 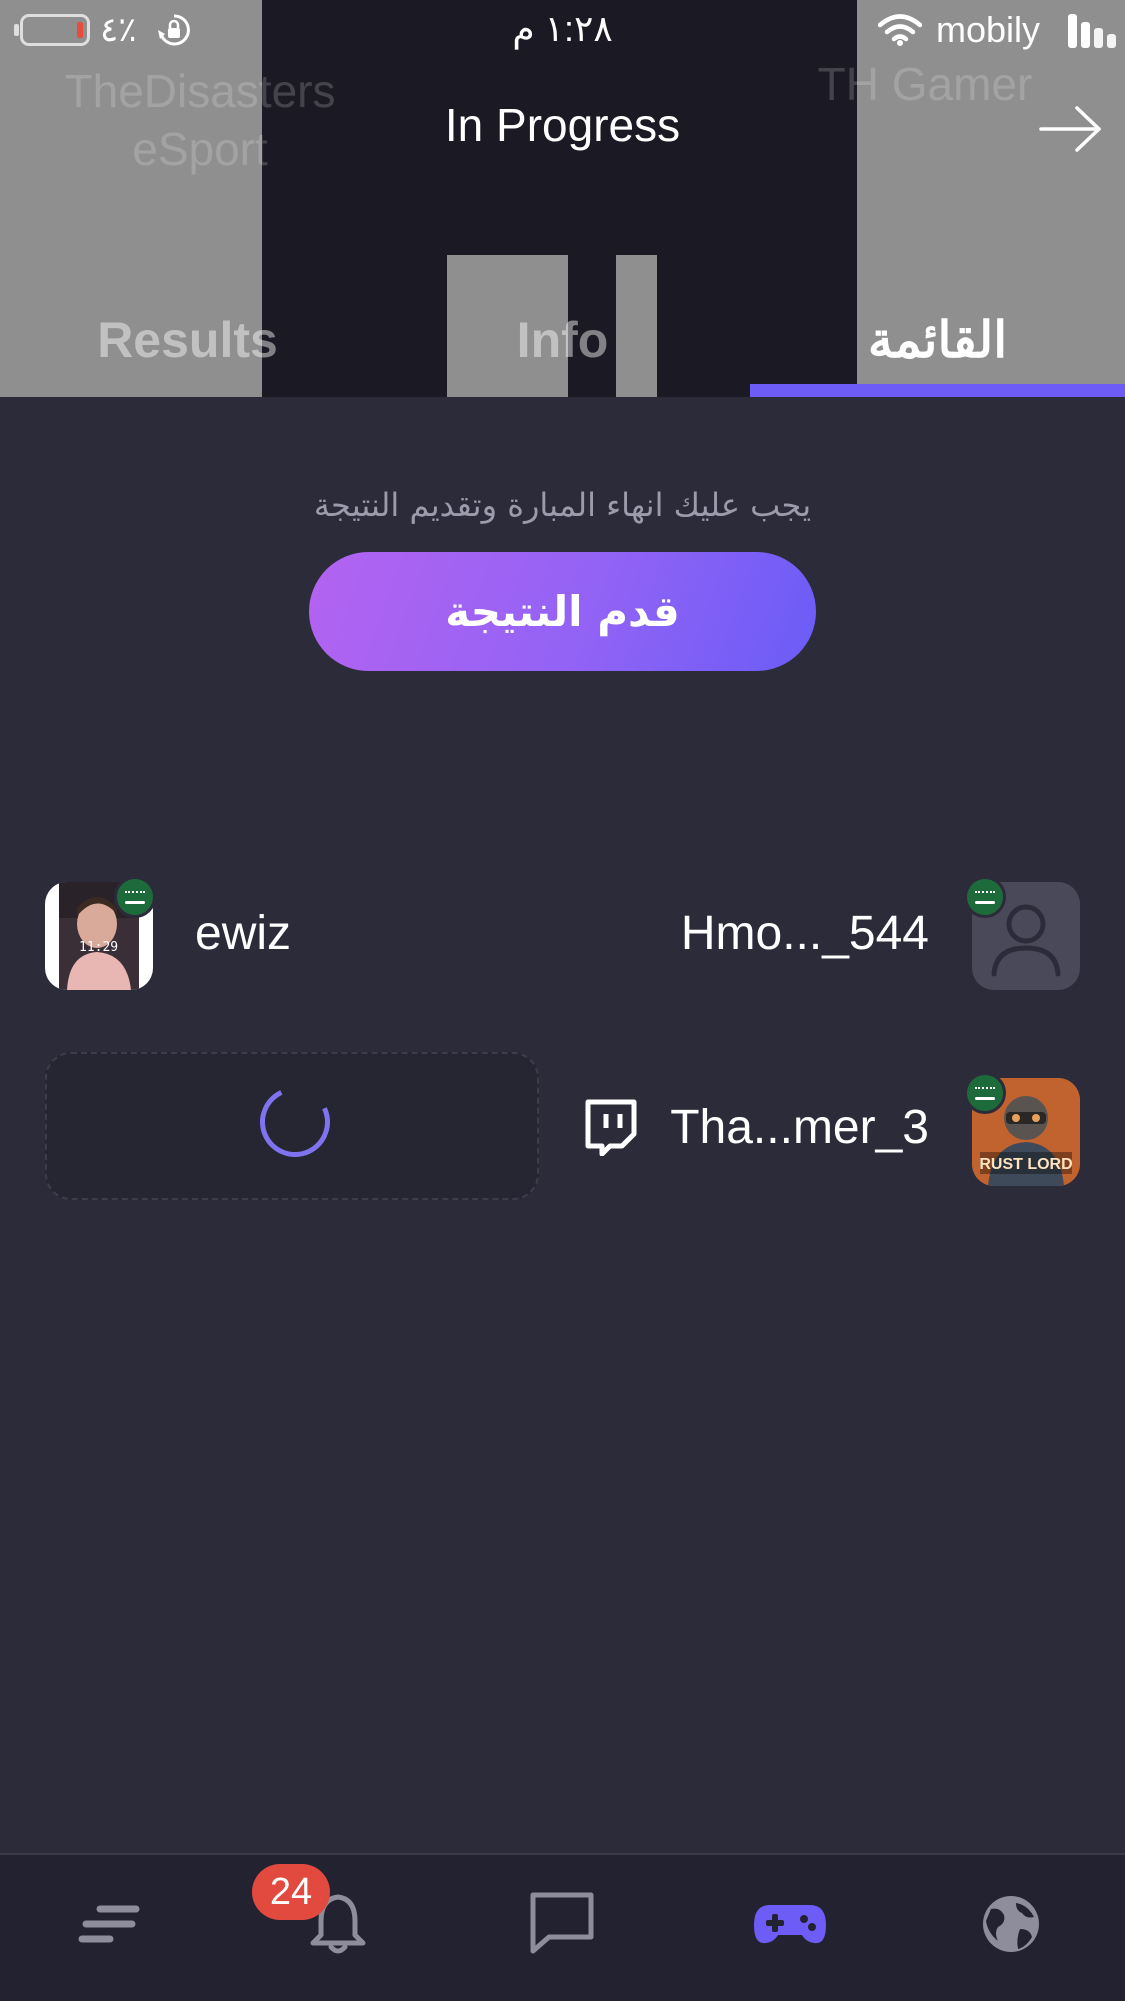 I want to click on loading-spinner-icon, so click(x=295, y=1122).